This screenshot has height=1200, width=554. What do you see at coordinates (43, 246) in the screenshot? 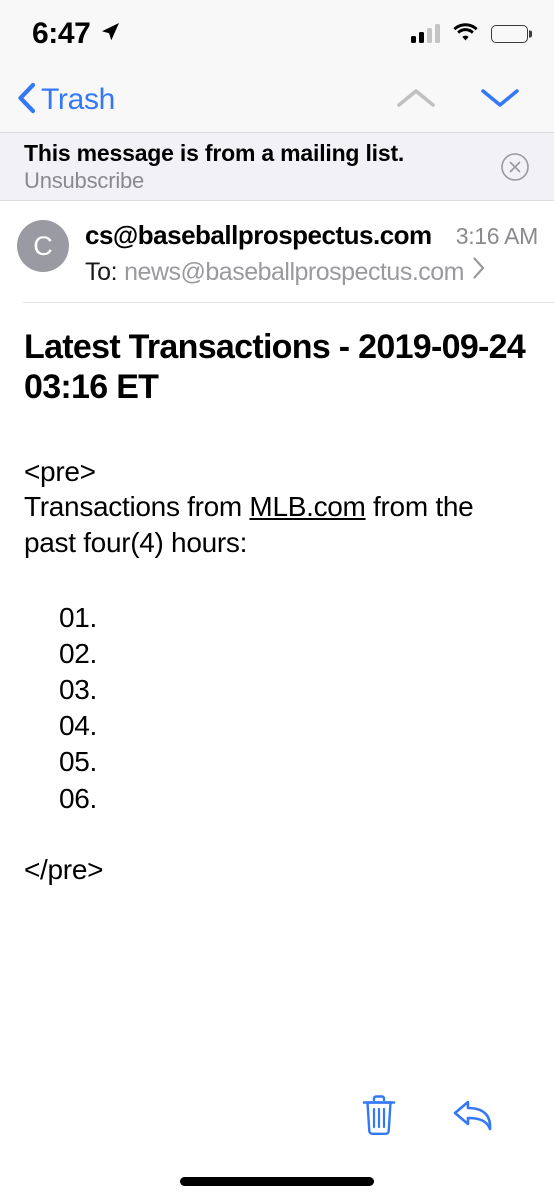
I see `avatar: C` at bounding box center [43, 246].